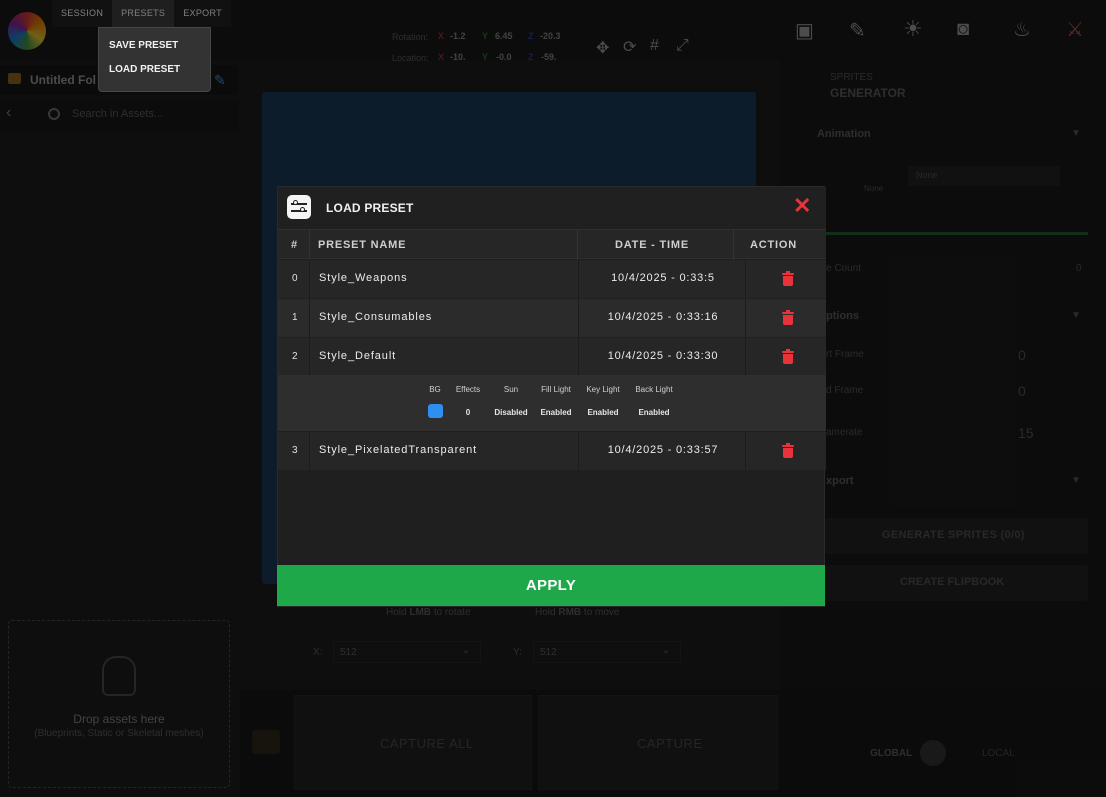 Image resolution: width=1106 pixels, height=797 pixels. I want to click on row-preset-name: Style_Consumables, so click(376, 317).